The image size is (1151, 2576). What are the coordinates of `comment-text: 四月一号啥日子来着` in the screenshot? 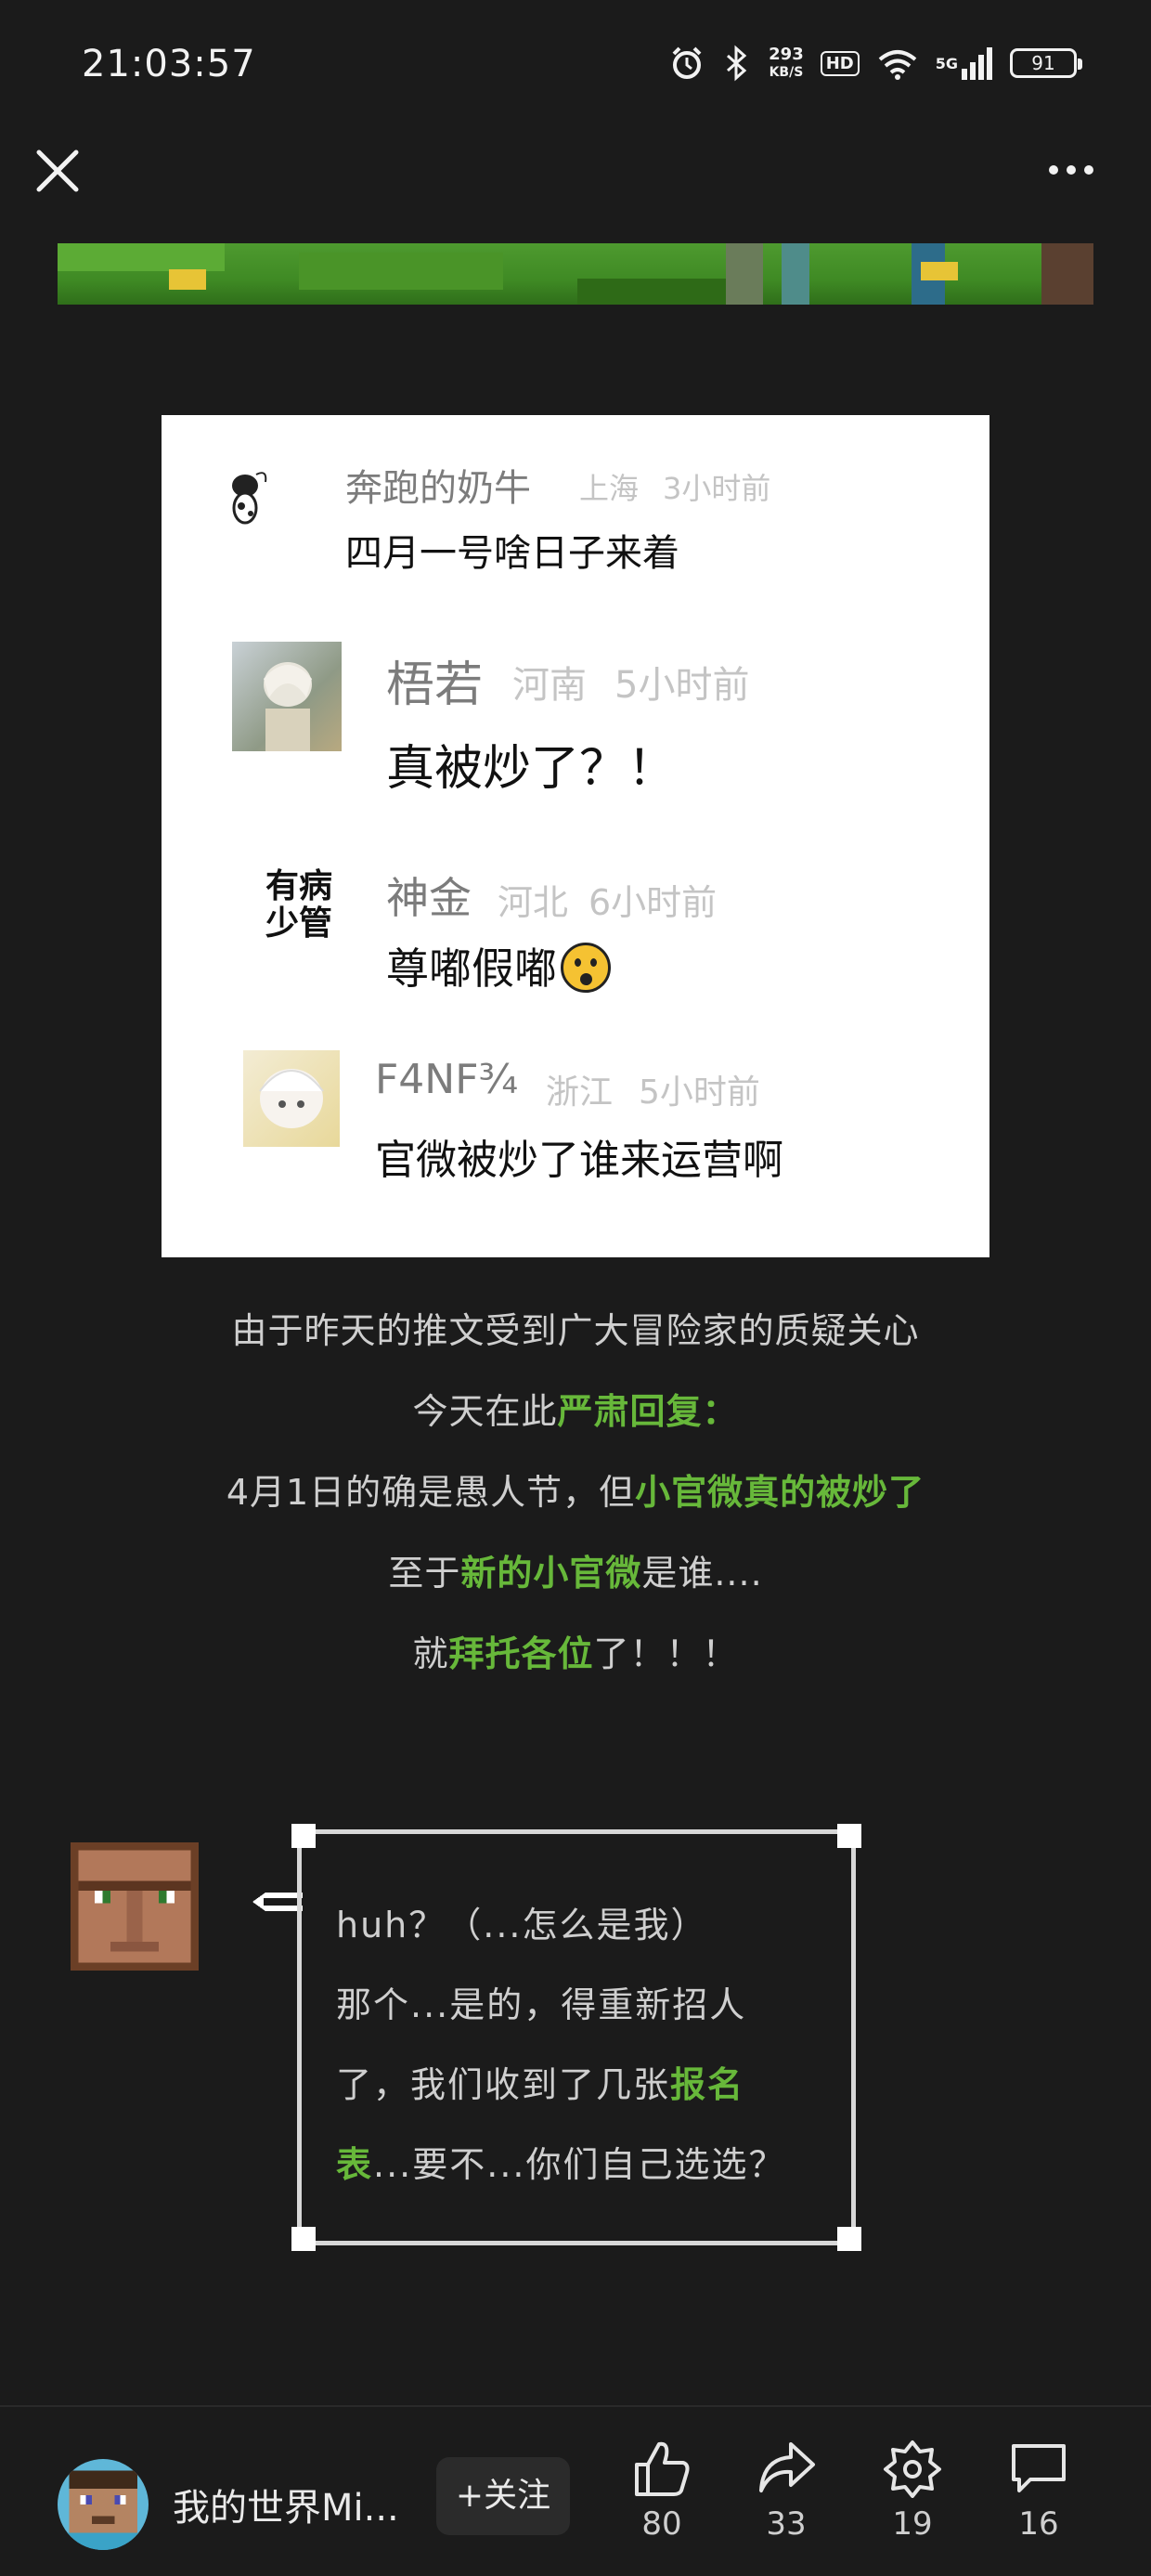 It's located at (512, 553).